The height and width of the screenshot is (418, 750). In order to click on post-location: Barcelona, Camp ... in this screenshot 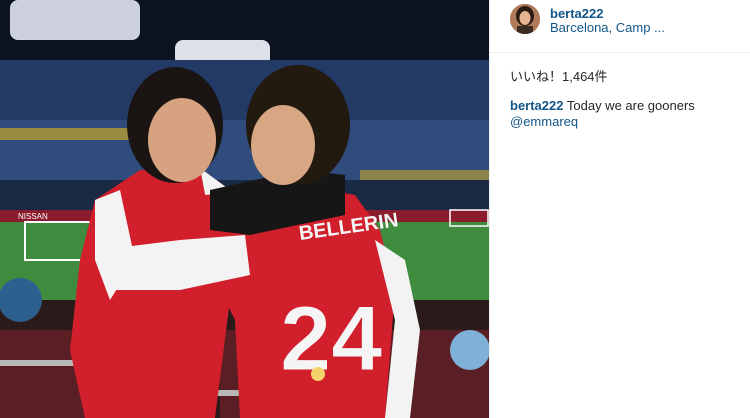, I will do `click(607, 27)`.